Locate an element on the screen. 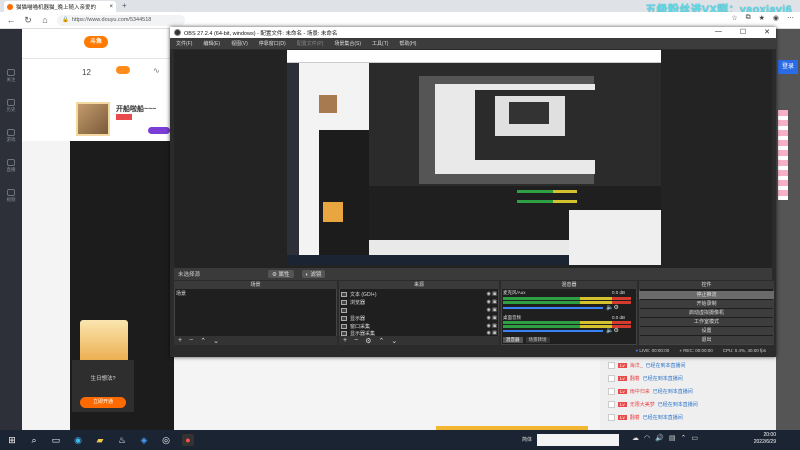  mixer-tabs: 混音器 场景转场 is located at coordinates (526, 340).